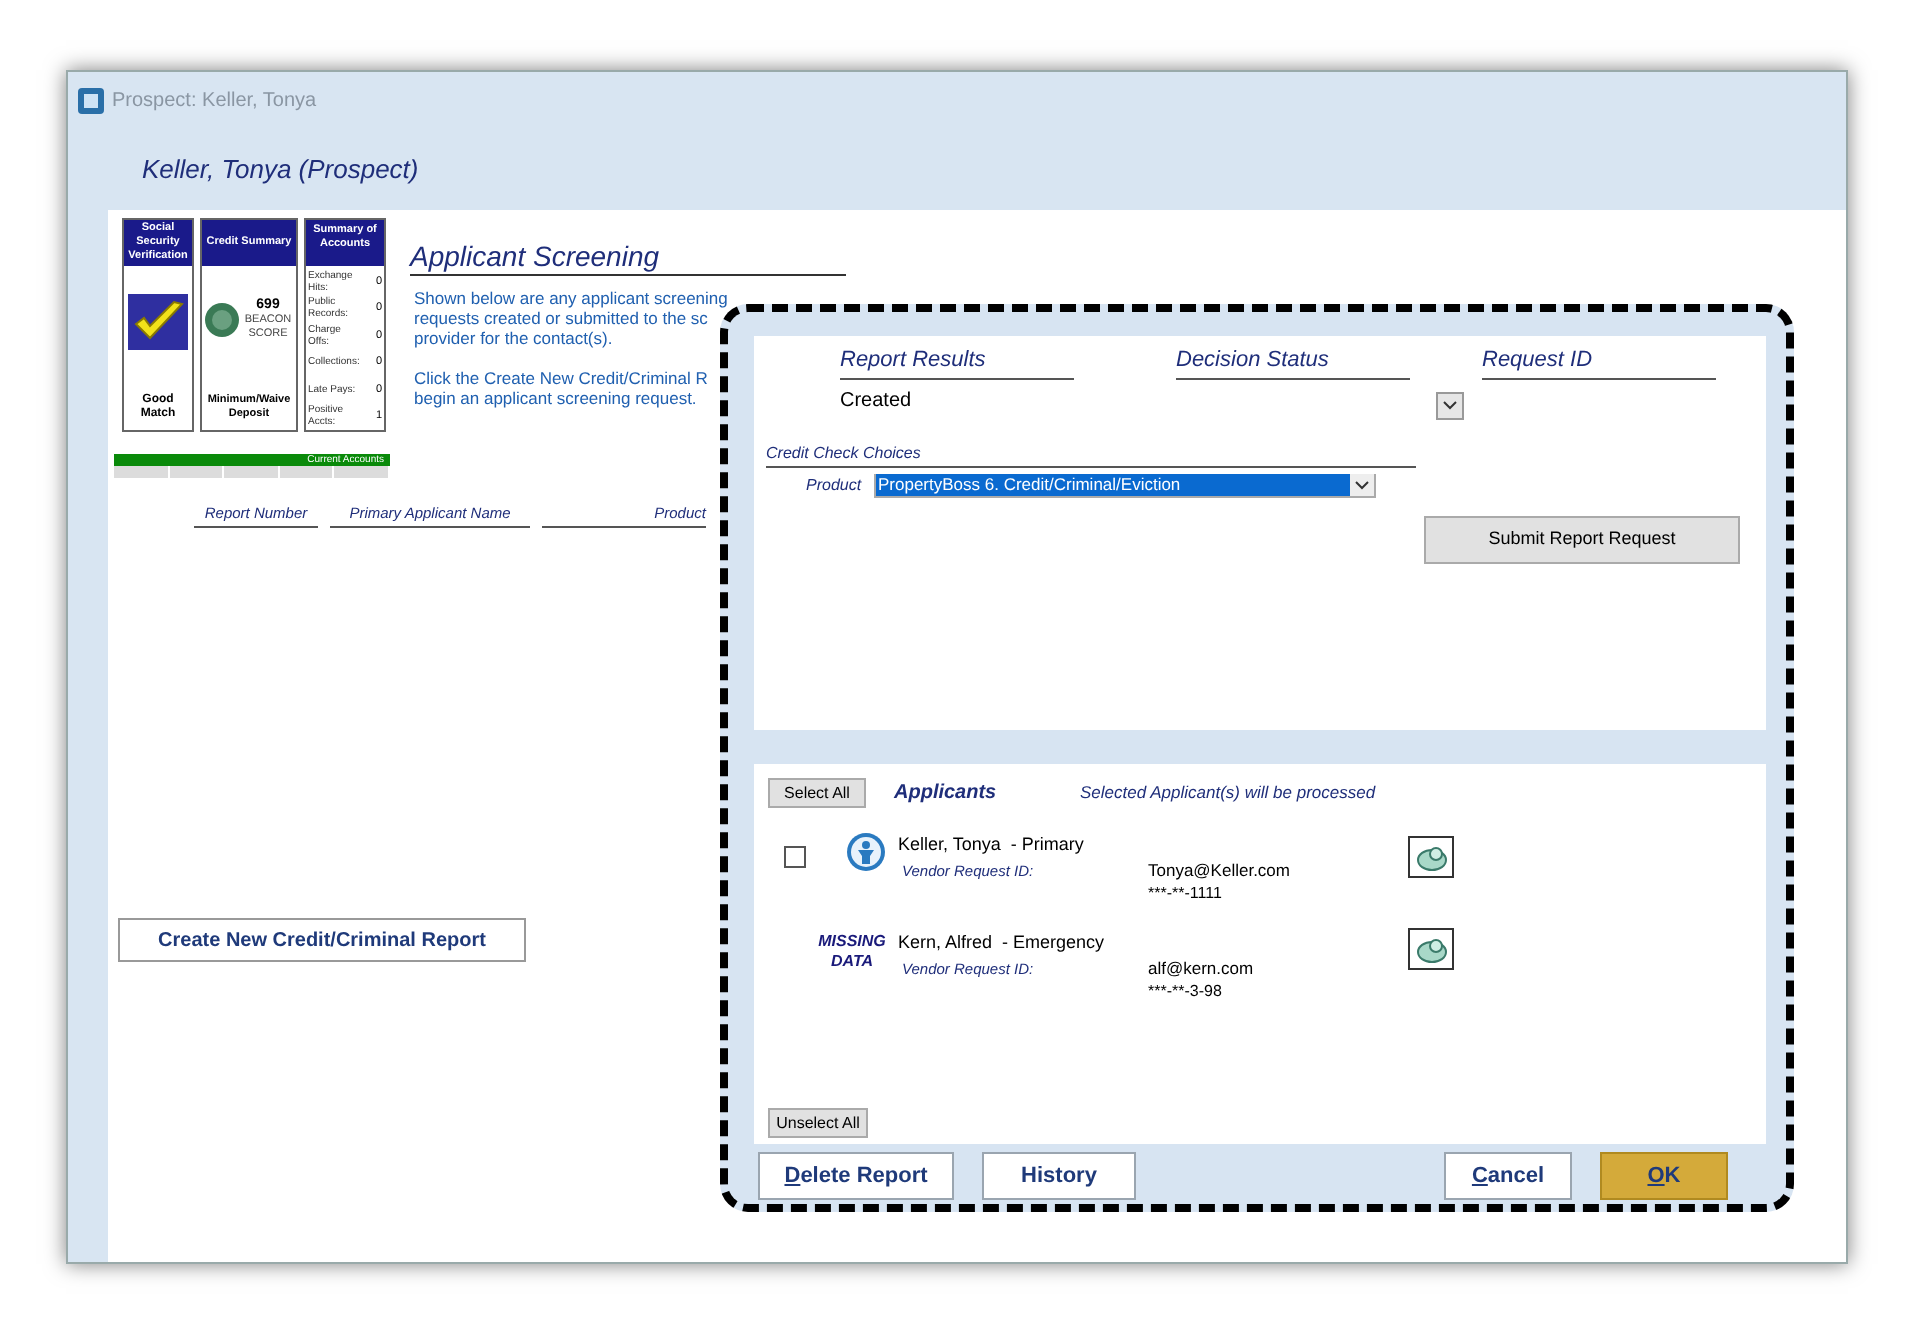 This screenshot has width=1912, height=1328. I want to click on ok-button: OK, so click(1664, 1176).